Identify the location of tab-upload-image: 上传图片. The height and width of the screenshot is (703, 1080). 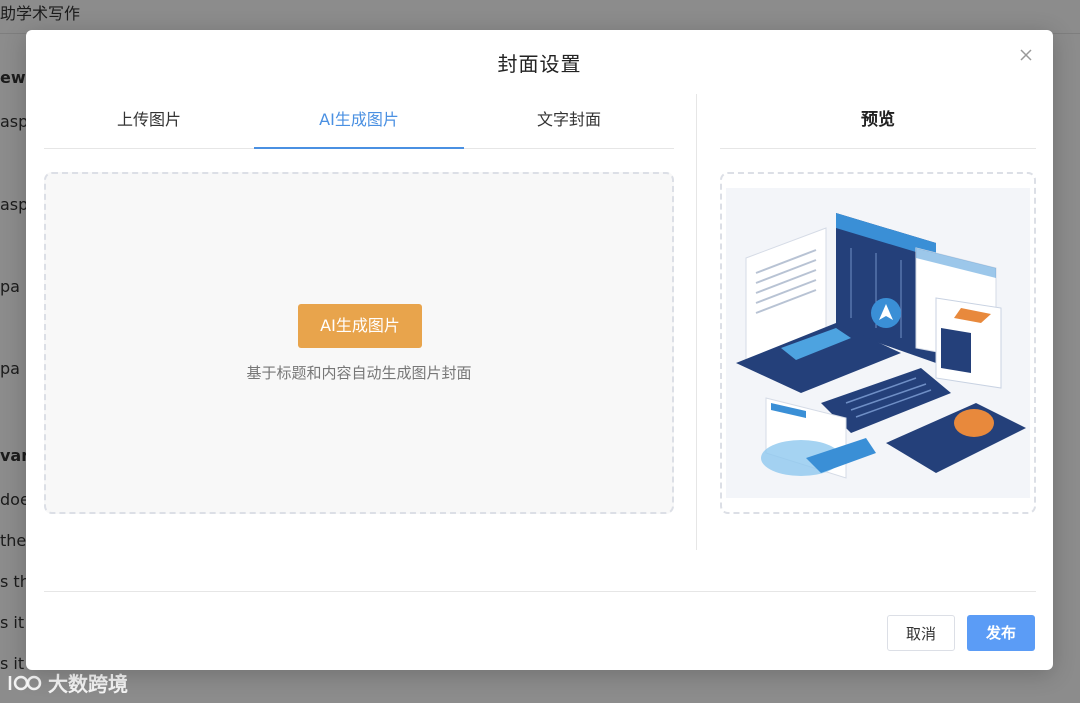
(149, 123).